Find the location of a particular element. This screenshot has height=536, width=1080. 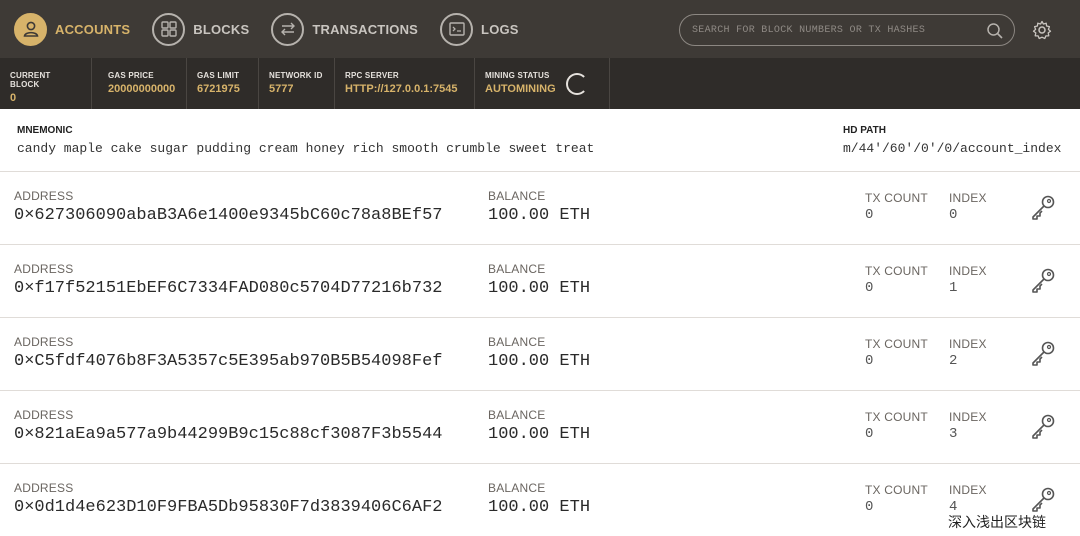

nav-accounts: ACCOUNTS is located at coordinates (72, 29).